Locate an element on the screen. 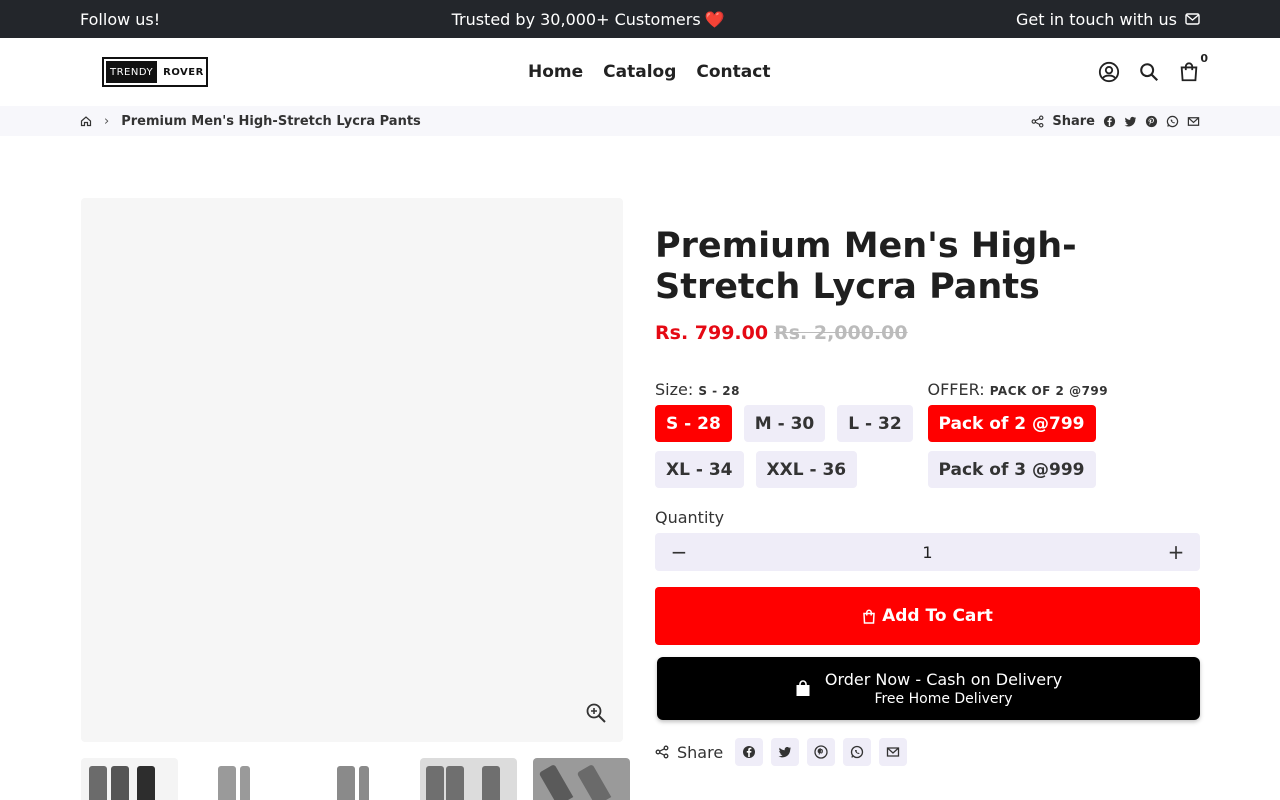 This screenshot has height=800, width=1280. quantity-stepper: − 1 + is located at coordinates (927, 552).